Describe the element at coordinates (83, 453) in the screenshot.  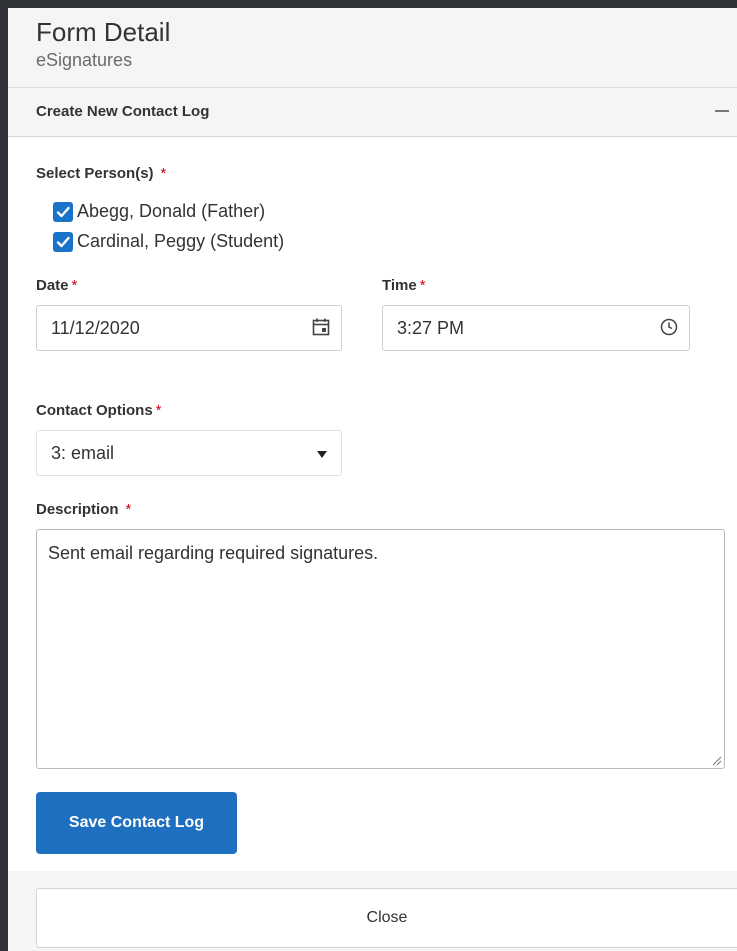
I see `contact-options-value: 3: email` at that location.